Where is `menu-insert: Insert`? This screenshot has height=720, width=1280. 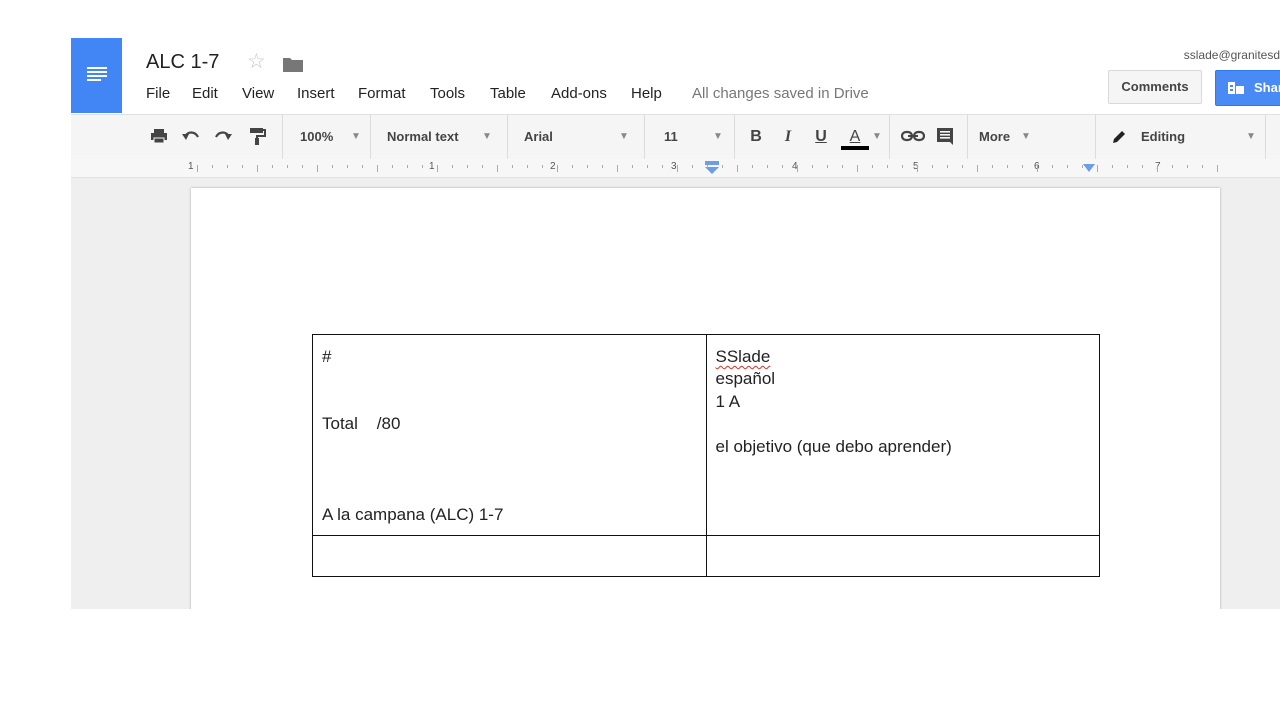 menu-insert: Insert is located at coordinates (316, 93).